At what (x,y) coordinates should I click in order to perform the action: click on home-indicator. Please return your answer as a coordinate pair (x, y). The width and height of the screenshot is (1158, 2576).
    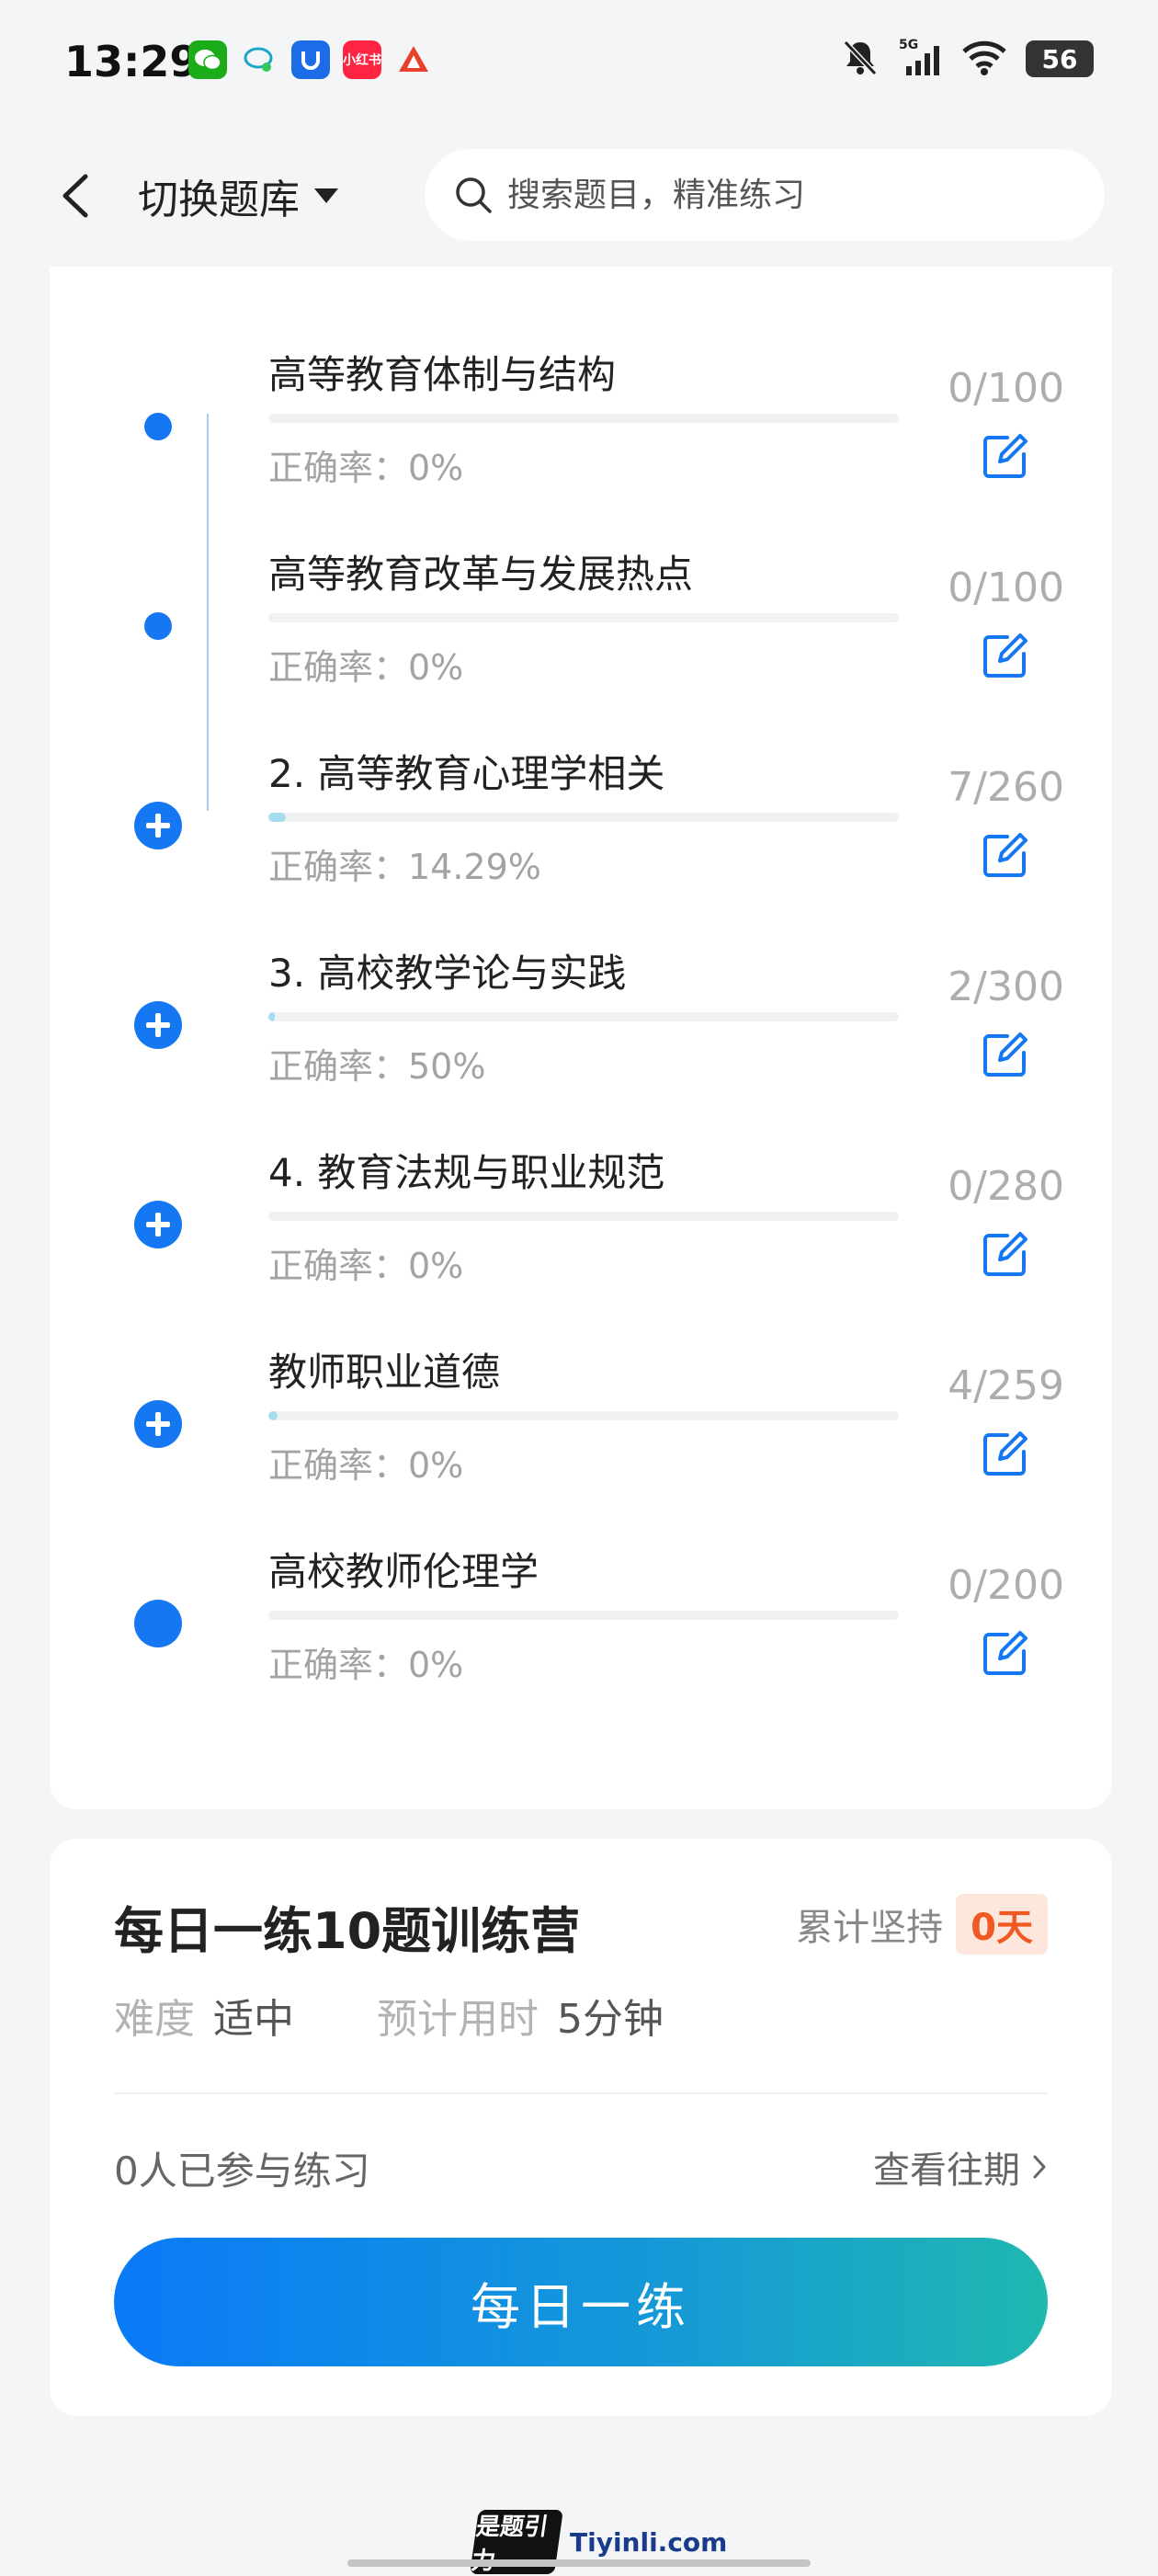
    Looking at the image, I should click on (579, 2563).